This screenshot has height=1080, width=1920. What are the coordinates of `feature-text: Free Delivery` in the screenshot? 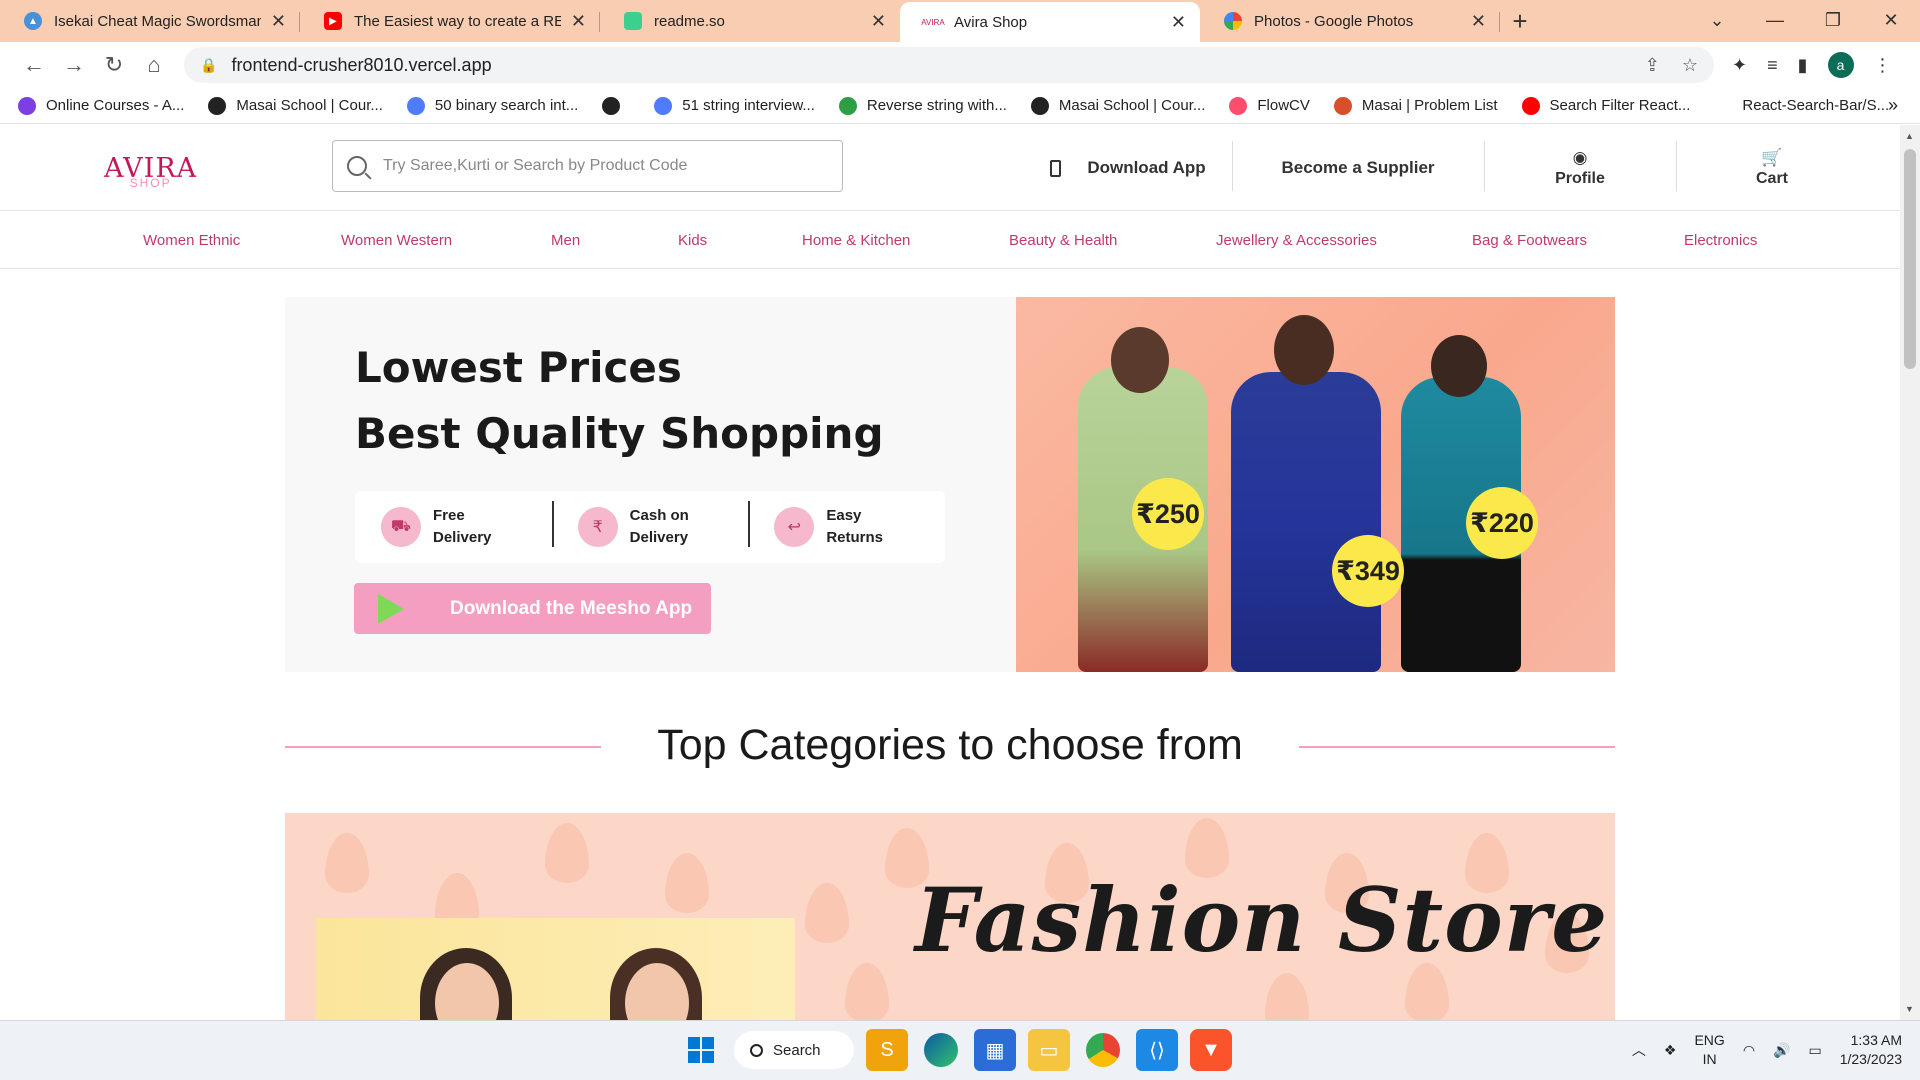 It's located at (462, 526).